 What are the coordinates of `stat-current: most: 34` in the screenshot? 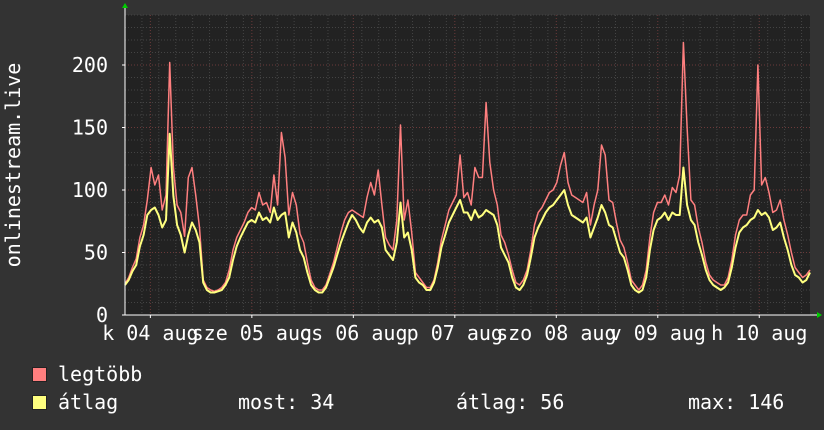 It's located at (286, 402).